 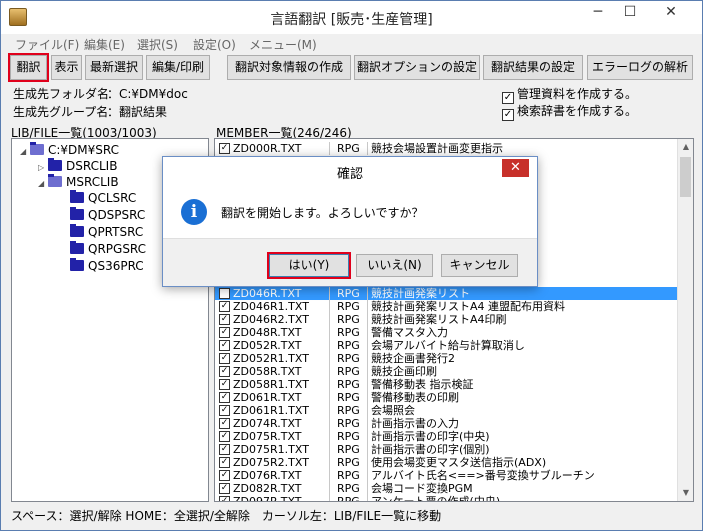 I want to click on scroll-up-icon: ▲, so click(x=685, y=147).